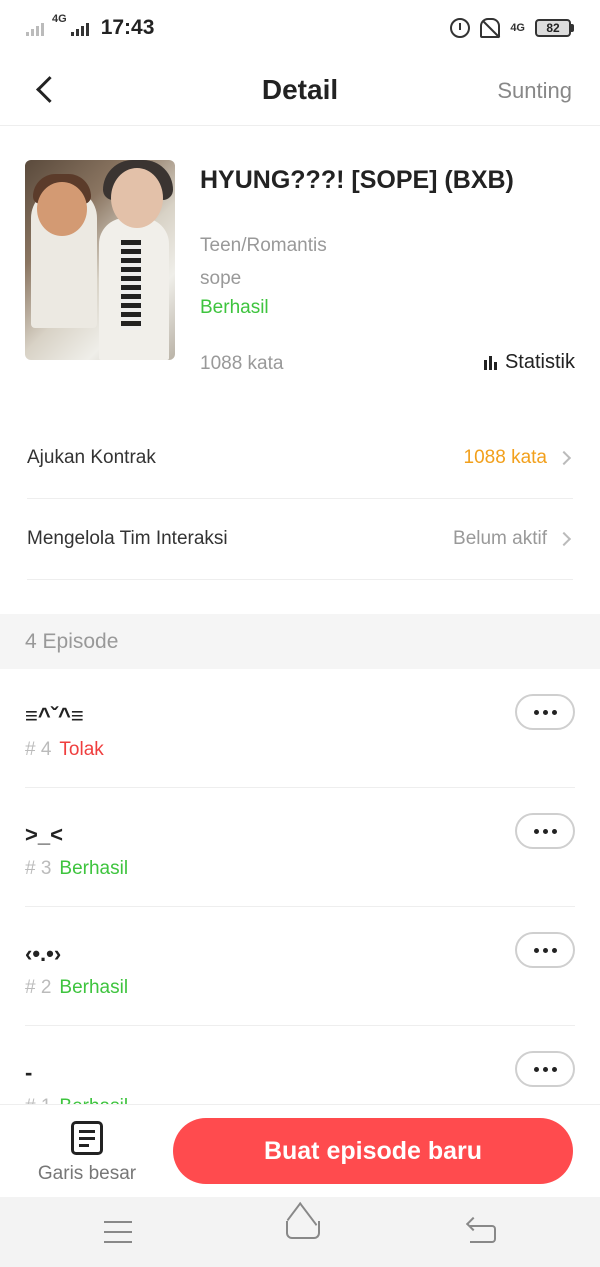 The image size is (600, 1267). What do you see at coordinates (500, 538) in the screenshot?
I see `row-value: Belum aktif` at bounding box center [500, 538].